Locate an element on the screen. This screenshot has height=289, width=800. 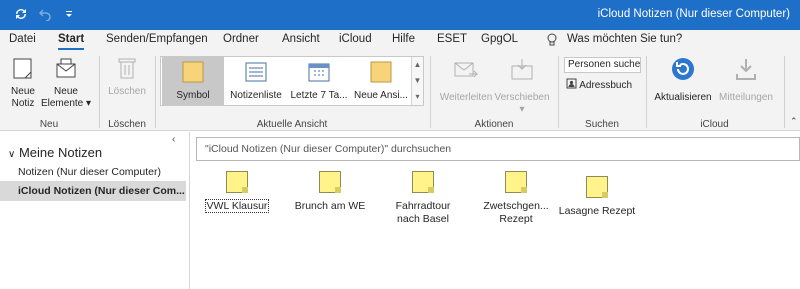
forward-label: Weiterleiten is located at coordinates (466, 97).